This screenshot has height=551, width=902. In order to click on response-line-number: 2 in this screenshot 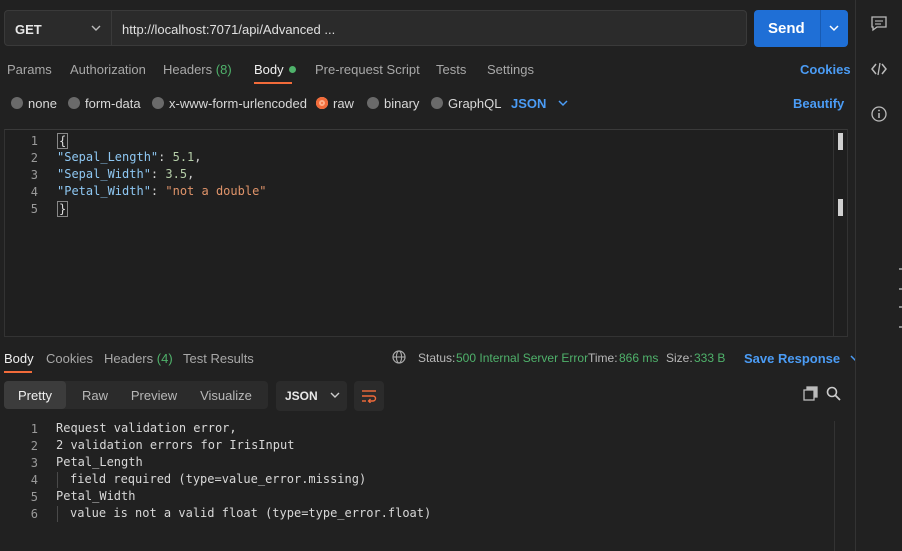, I will do `click(21, 446)`.